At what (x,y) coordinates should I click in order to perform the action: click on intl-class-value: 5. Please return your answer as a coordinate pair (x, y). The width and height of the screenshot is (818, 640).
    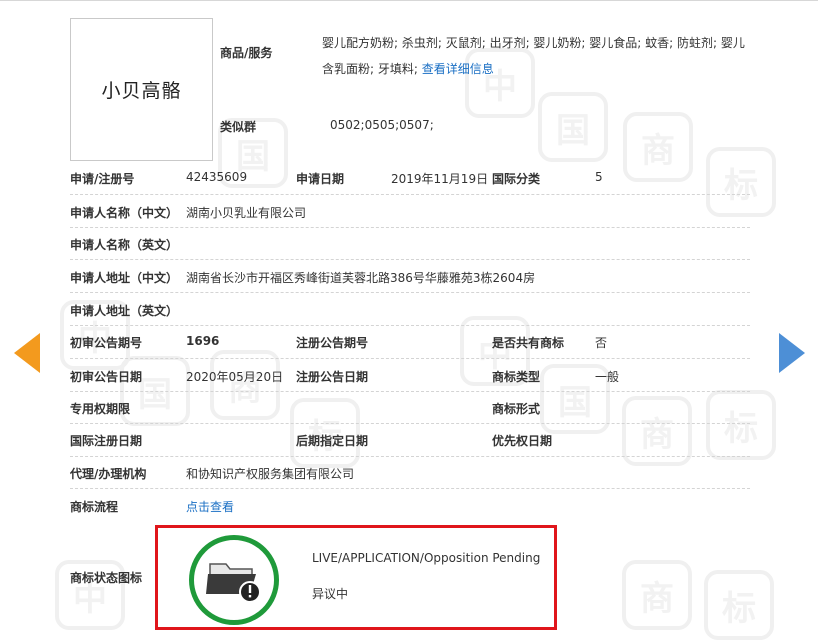
    Looking at the image, I should click on (599, 177).